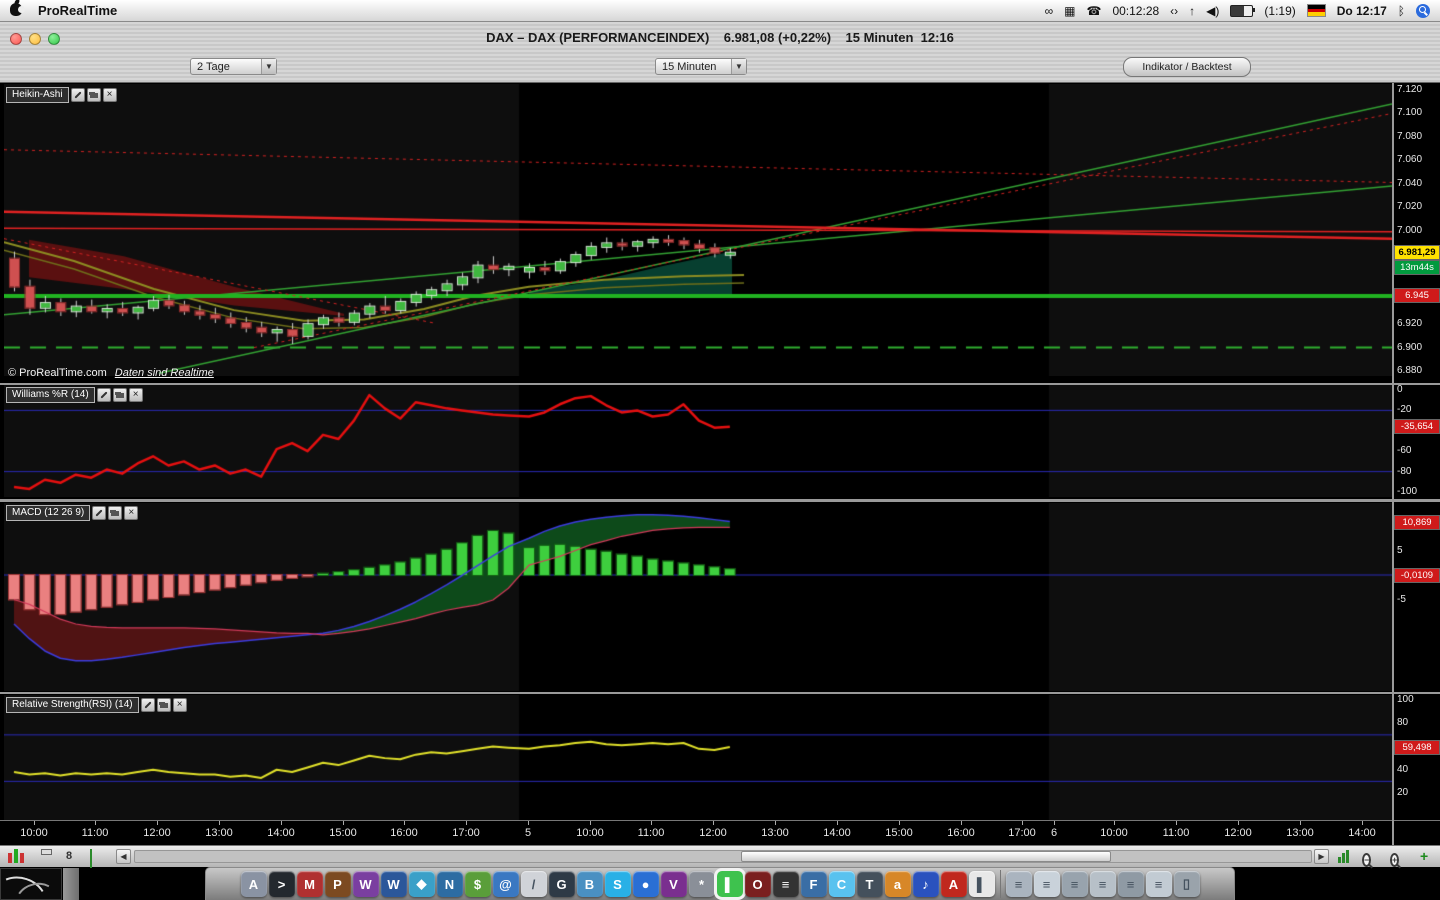  What do you see at coordinates (723, 856) in the screenshot?
I see `chart-scrollbar-track` at bounding box center [723, 856].